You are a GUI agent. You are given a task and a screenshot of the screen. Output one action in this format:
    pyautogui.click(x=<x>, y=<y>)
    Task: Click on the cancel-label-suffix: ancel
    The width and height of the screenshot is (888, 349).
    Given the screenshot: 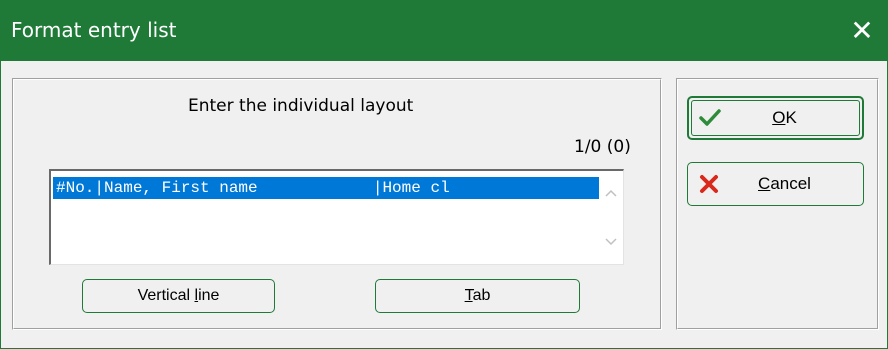 What is the action you would take?
    pyautogui.click(x=790, y=183)
    